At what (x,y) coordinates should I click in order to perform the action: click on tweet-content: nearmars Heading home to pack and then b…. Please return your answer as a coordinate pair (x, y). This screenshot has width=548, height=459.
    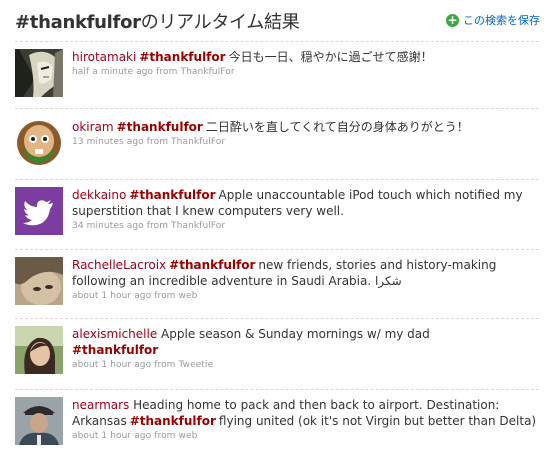
    Looking at the image, I should click on (305, 419).